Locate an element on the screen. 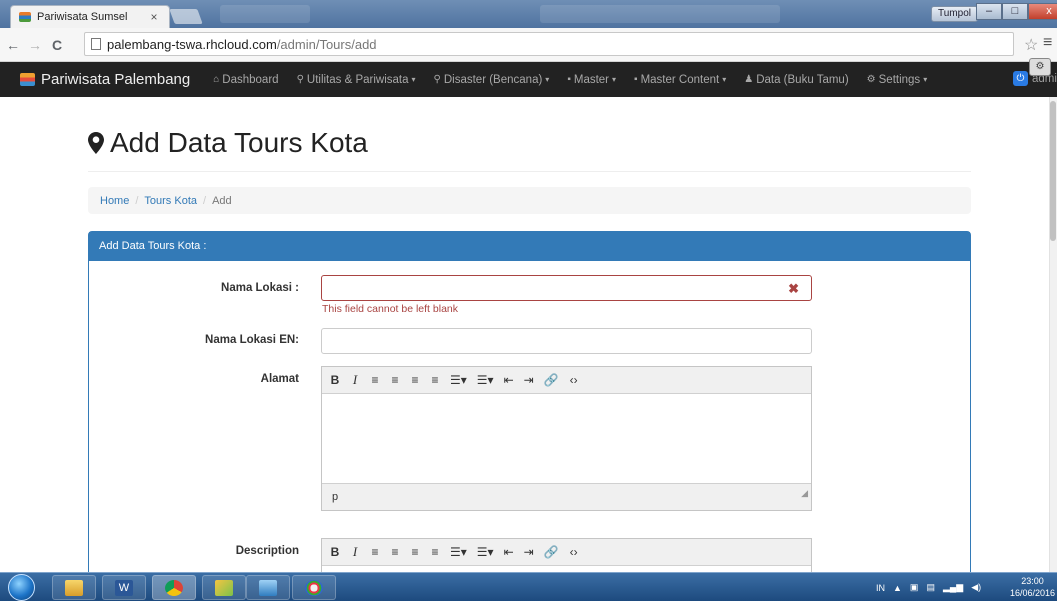 The width and height of the screenshot is (1057, 601). start-button is located at coordinates (21, 587).